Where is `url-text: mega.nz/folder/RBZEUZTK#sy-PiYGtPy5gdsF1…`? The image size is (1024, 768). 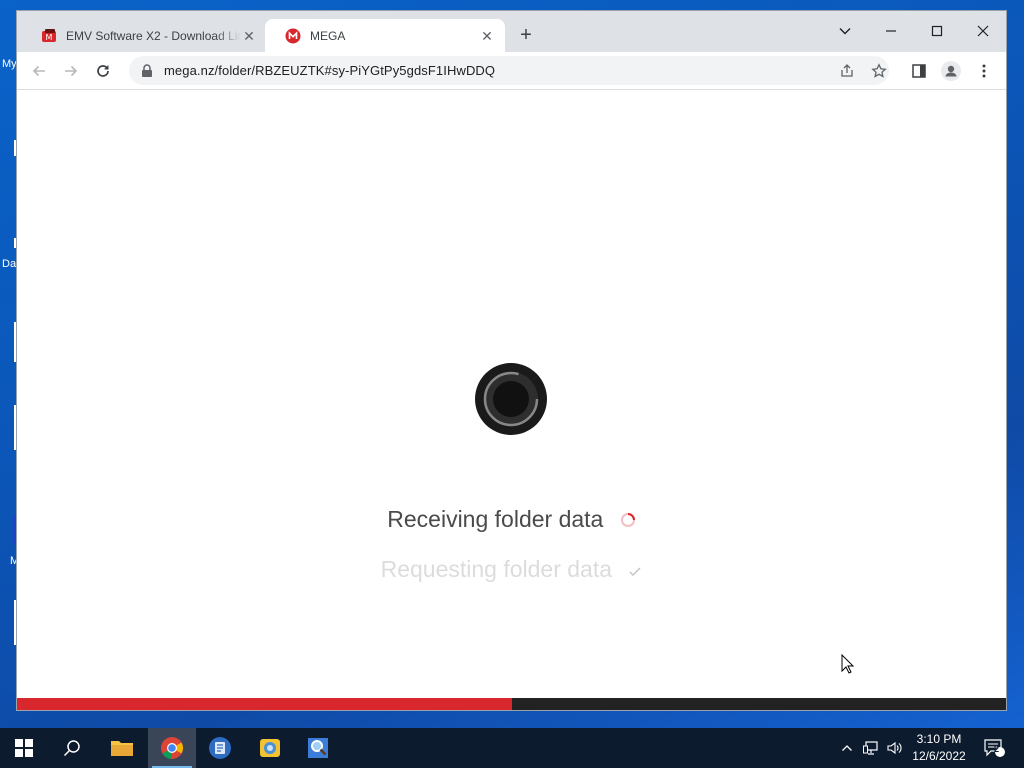
url-text: mega.nz/folder/RBZEUZTK#sy-PiYGtPy5gdsF1… is located at coordinates (330, 70).